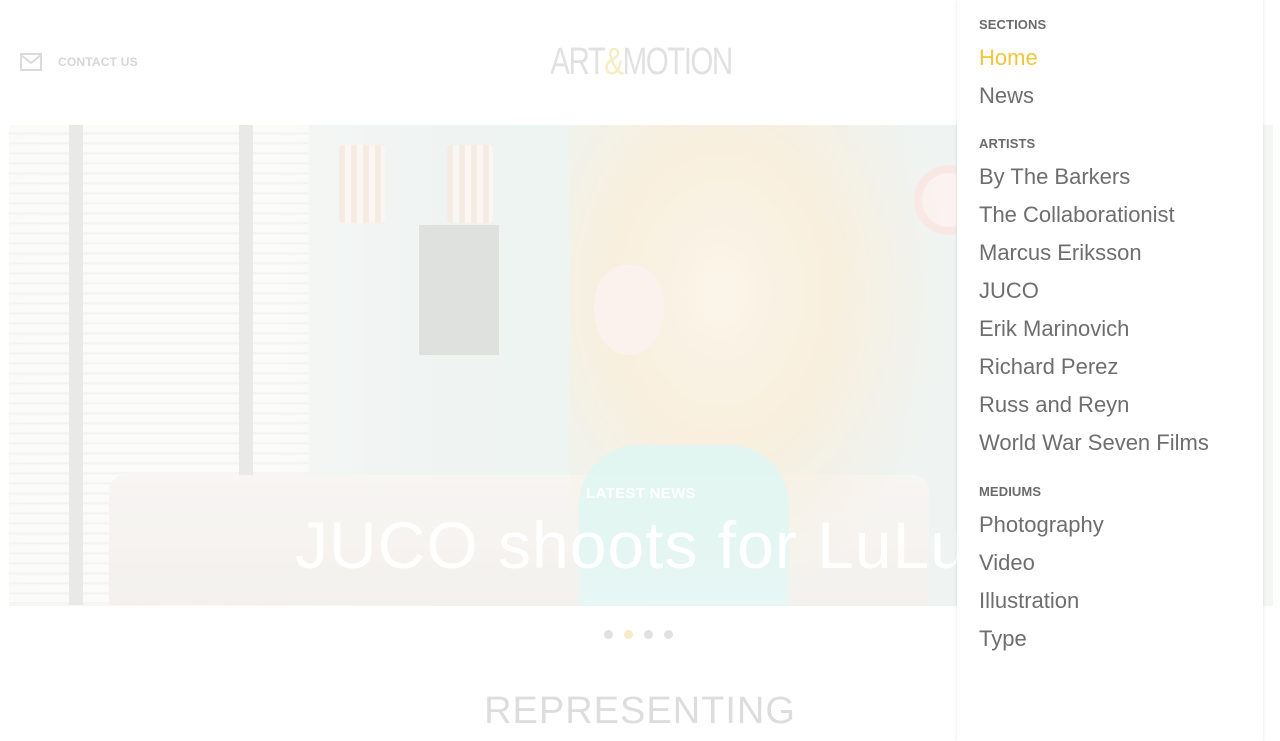 The width and height of the screenshot is (1280, 741). I want to click on menu-item-medium-photography: Photography, so click(1041, 525).